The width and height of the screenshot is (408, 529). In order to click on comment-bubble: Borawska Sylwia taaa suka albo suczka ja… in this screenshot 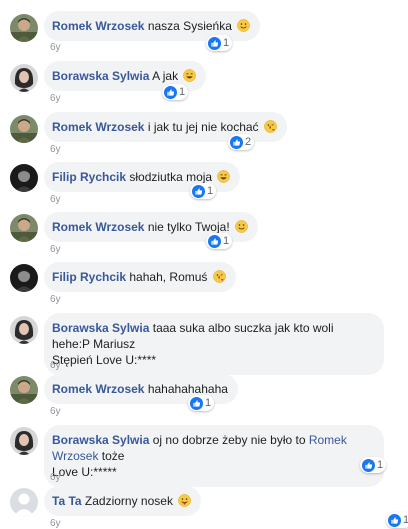, I will do `click(214, 344)`.